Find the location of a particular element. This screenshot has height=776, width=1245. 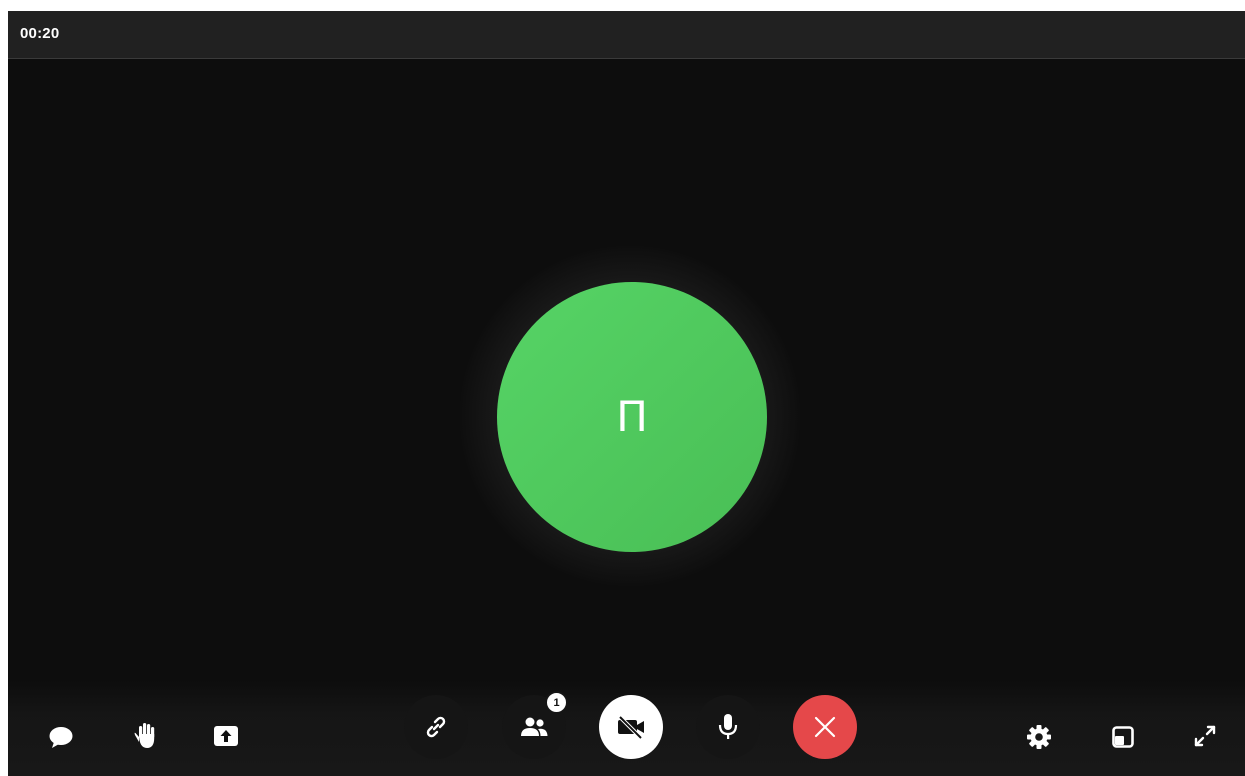

camera-off-icon is located at coordinates (631, 727).